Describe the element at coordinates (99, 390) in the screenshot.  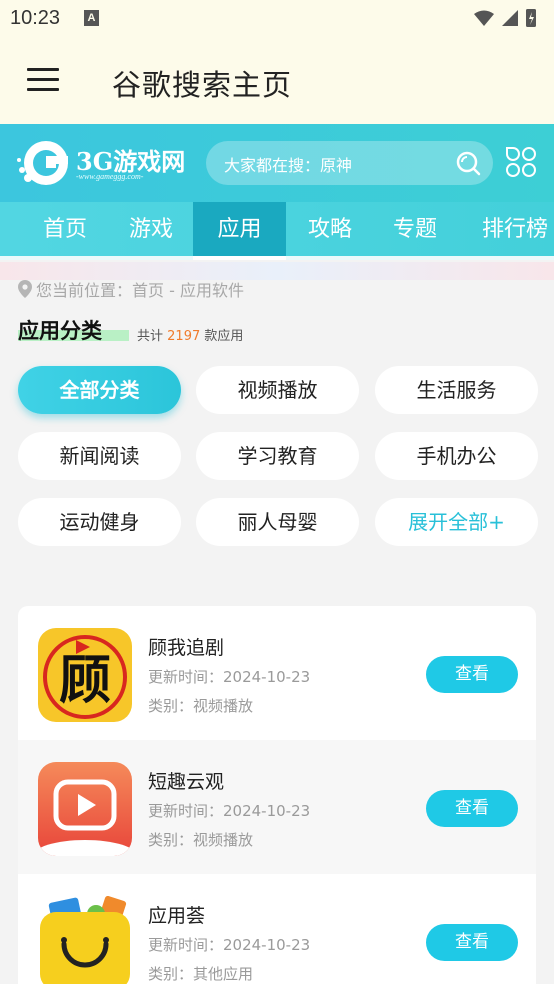
I see `category-all: 全部分类` at that location.